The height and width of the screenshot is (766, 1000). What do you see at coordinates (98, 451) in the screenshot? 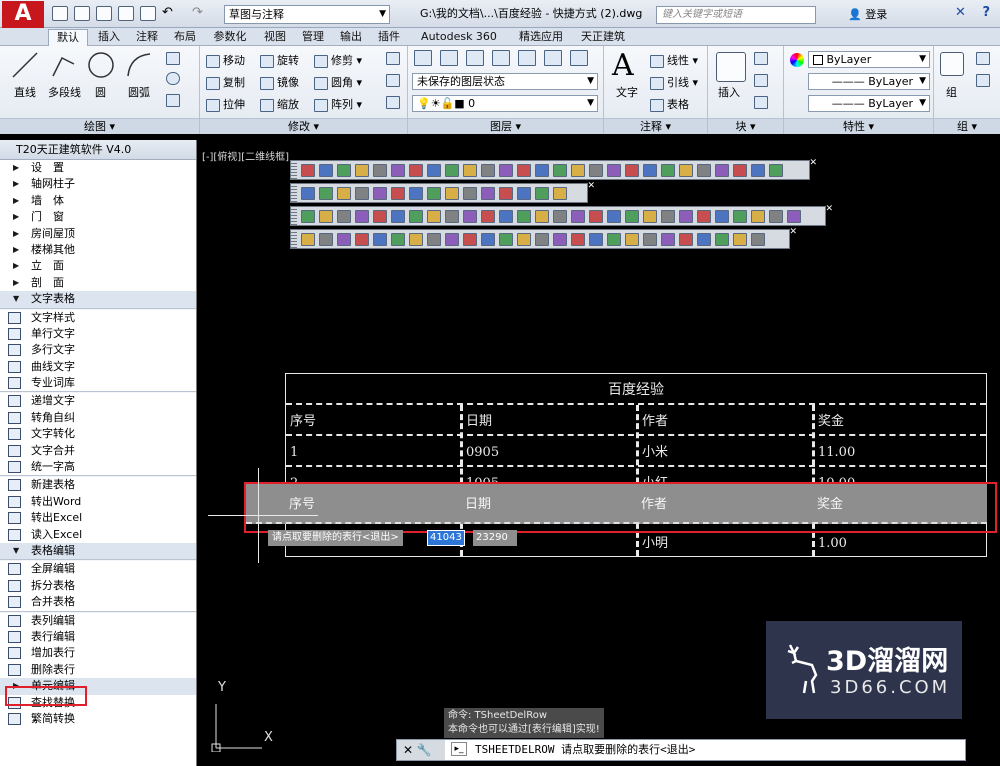
I see `palette-text-merge: 文字合并` at bounding box center [98, 451].